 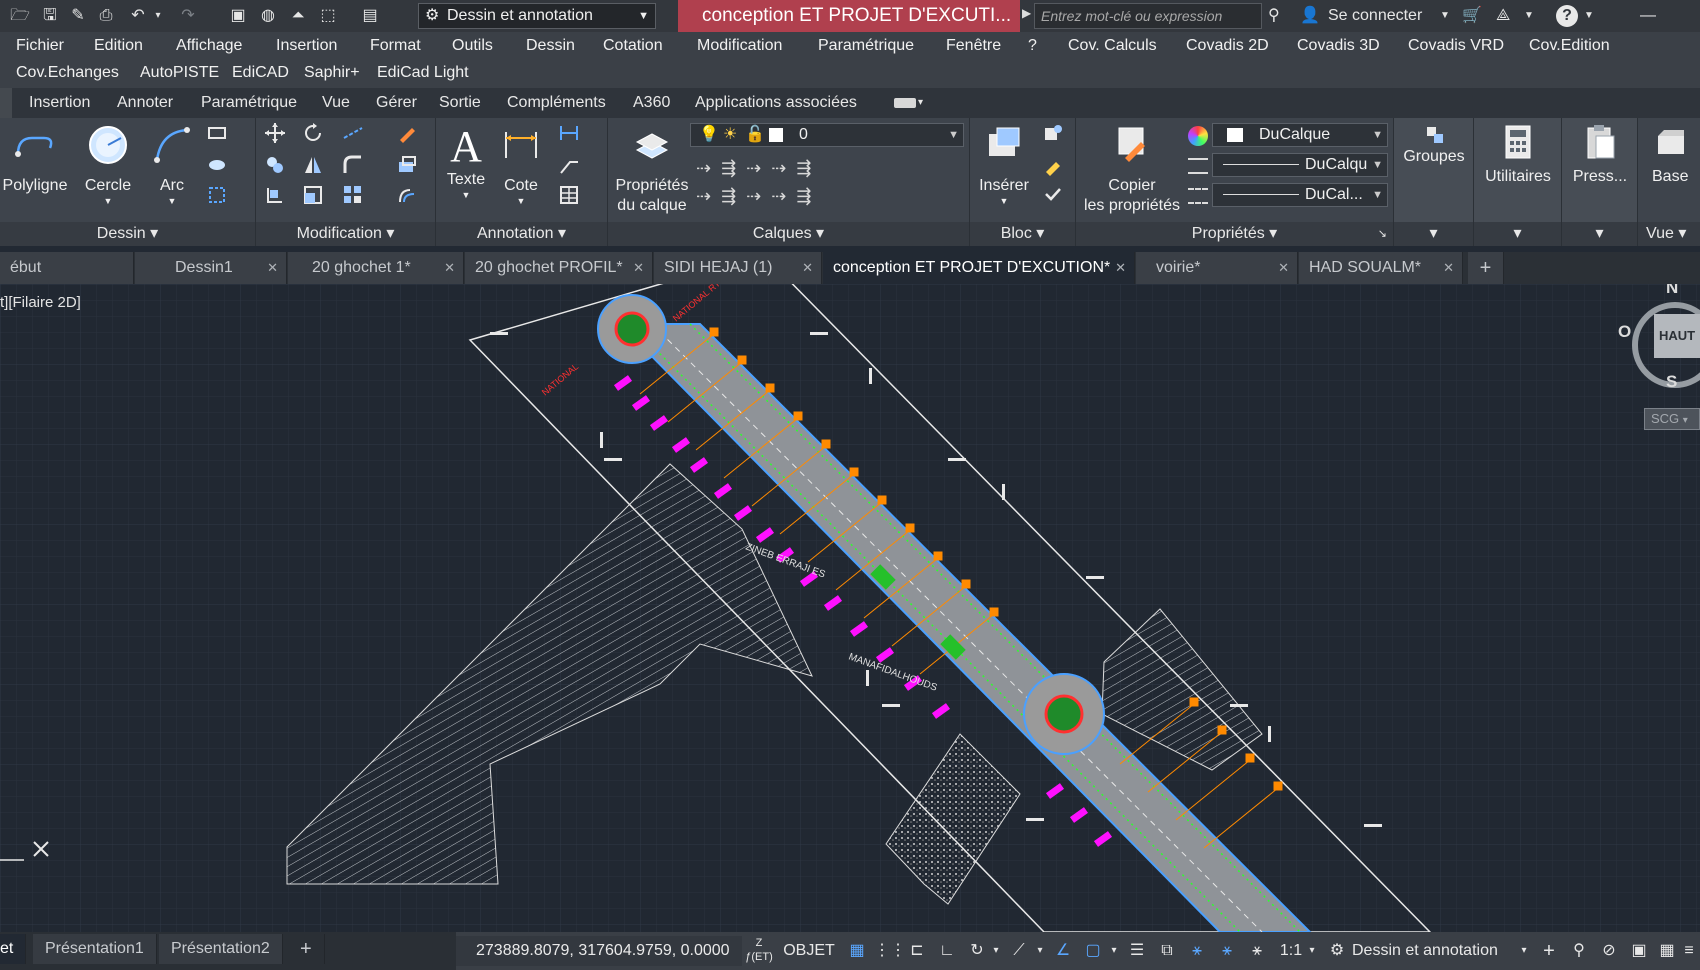 What do you see at coordinates (275, 165) in the screenshot?
I see `copy-icon` at bounding box center [275, 165].